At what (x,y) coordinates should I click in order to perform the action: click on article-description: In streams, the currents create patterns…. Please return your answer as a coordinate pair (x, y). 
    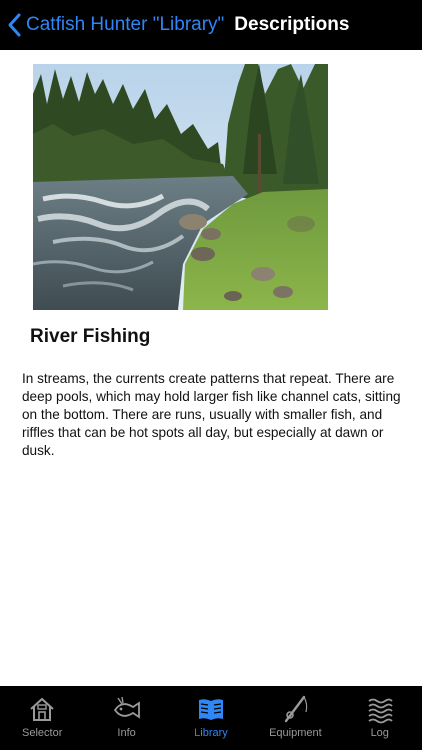
    Looking at the image, I should click on (211, 414).